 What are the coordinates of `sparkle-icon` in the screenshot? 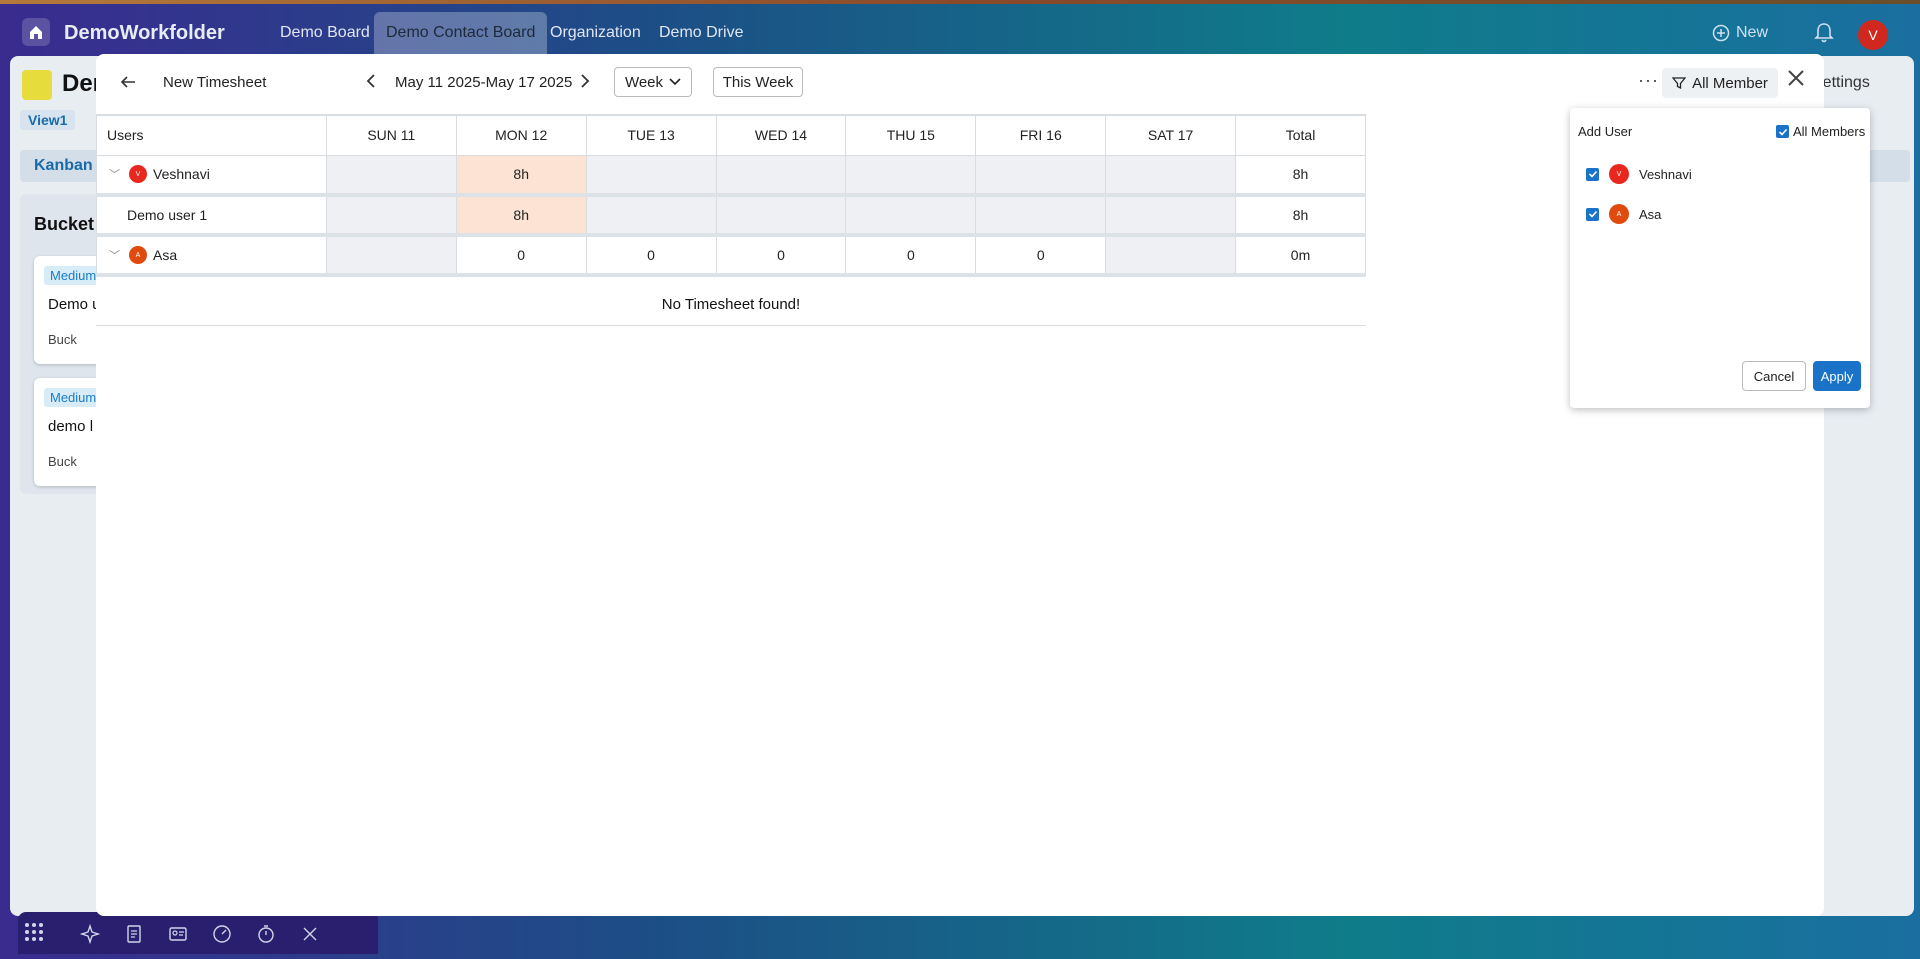 It's located at (90, 934).